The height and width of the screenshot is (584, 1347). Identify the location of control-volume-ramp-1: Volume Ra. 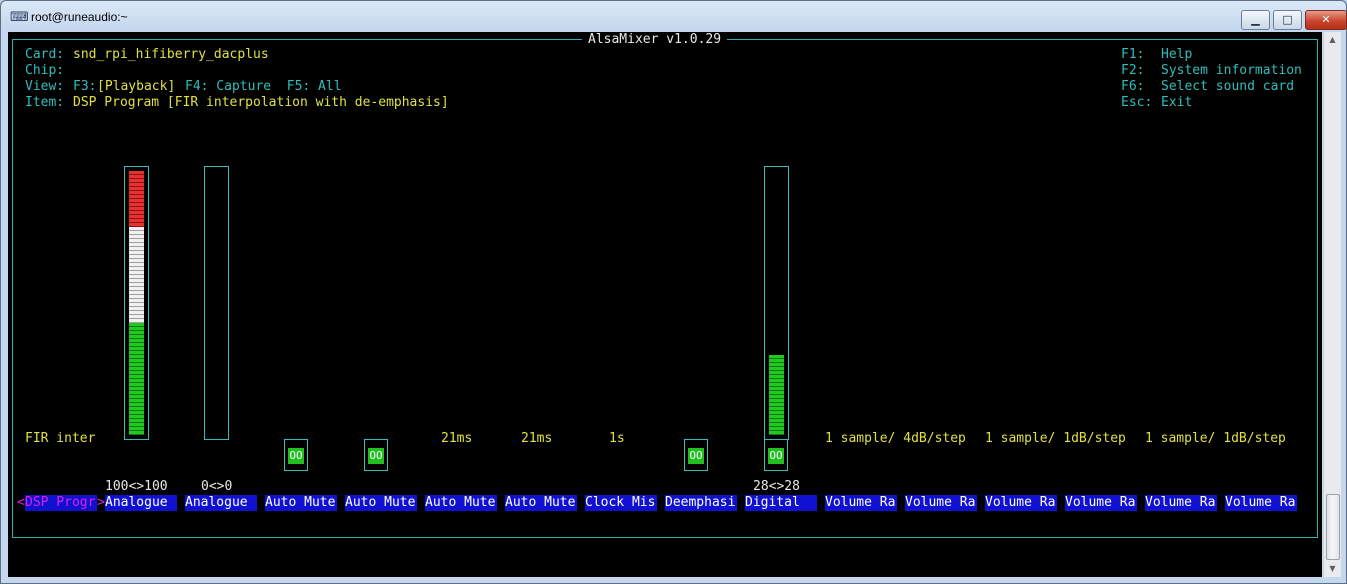
(861, 503).